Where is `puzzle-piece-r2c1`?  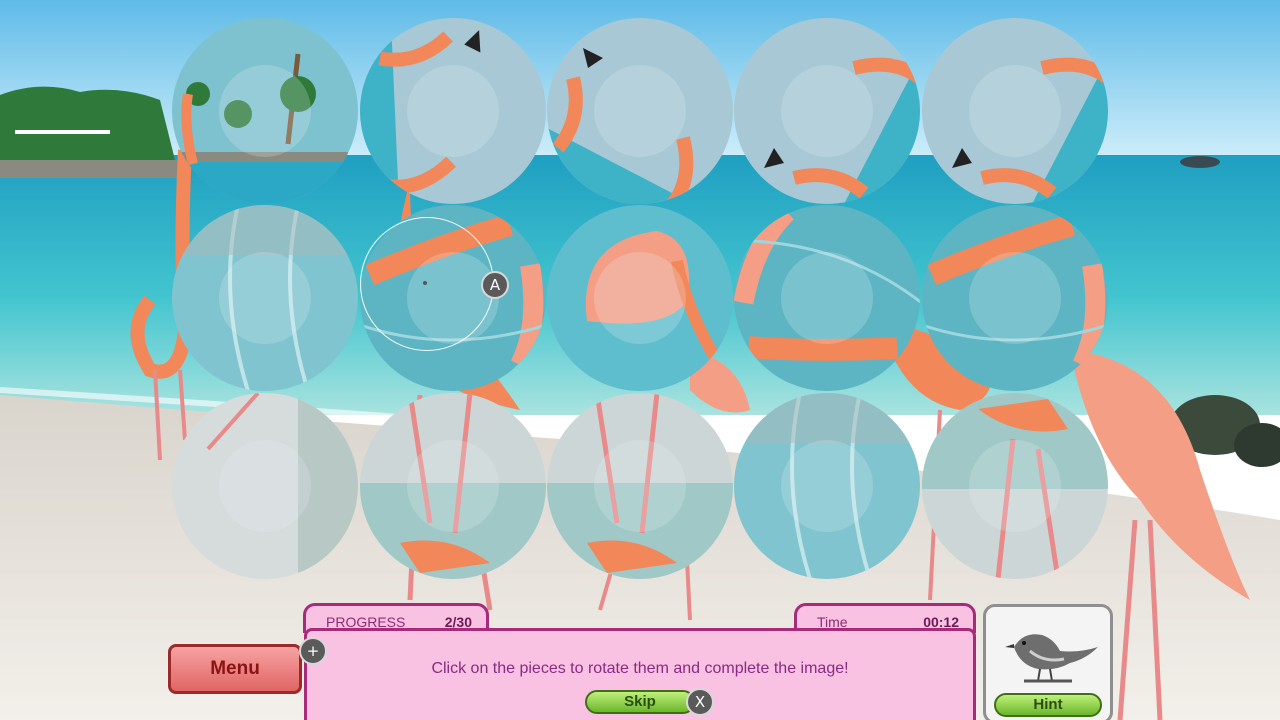
puzzle-piece-r2c1 is located at coordinates (265, 298).